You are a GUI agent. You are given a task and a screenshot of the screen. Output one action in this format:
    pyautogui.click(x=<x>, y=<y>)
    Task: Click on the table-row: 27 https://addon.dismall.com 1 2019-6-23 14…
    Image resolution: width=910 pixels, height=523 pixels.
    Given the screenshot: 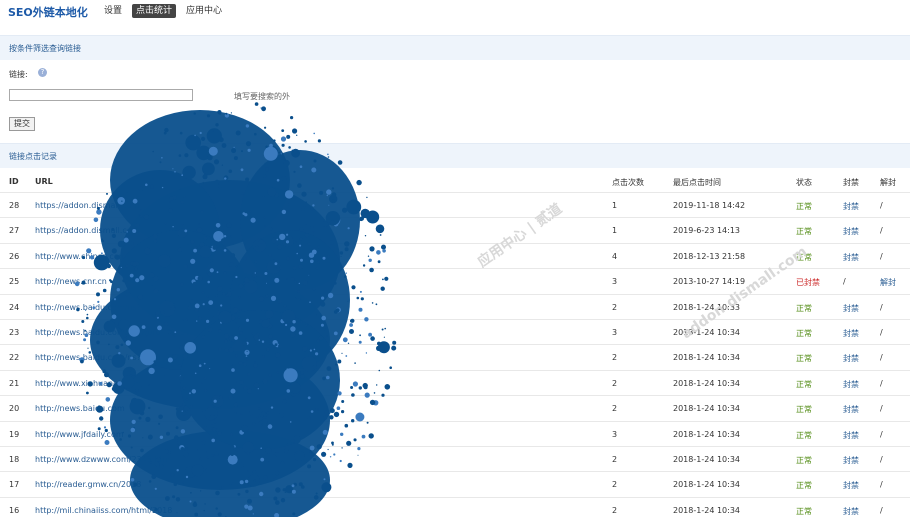 What is the action you would take?
    pyautogui.click(x=455, y=230)
    